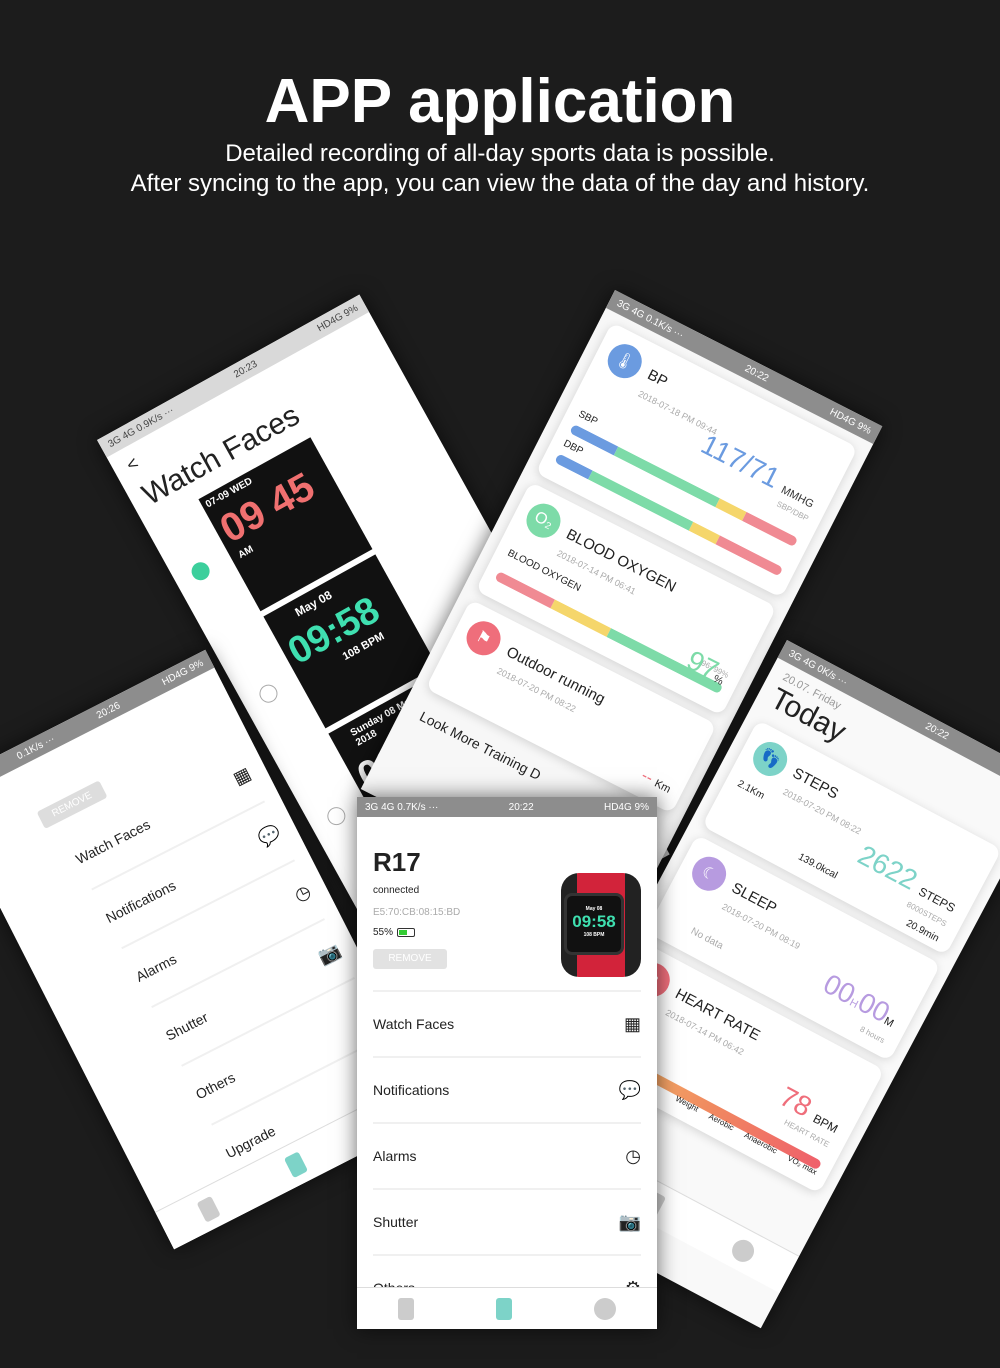 The height and width of the screenshot is (1368, 1000). I want to click on menu-item-watch-faces: Watch Faces ▦, so click(507, 1025).